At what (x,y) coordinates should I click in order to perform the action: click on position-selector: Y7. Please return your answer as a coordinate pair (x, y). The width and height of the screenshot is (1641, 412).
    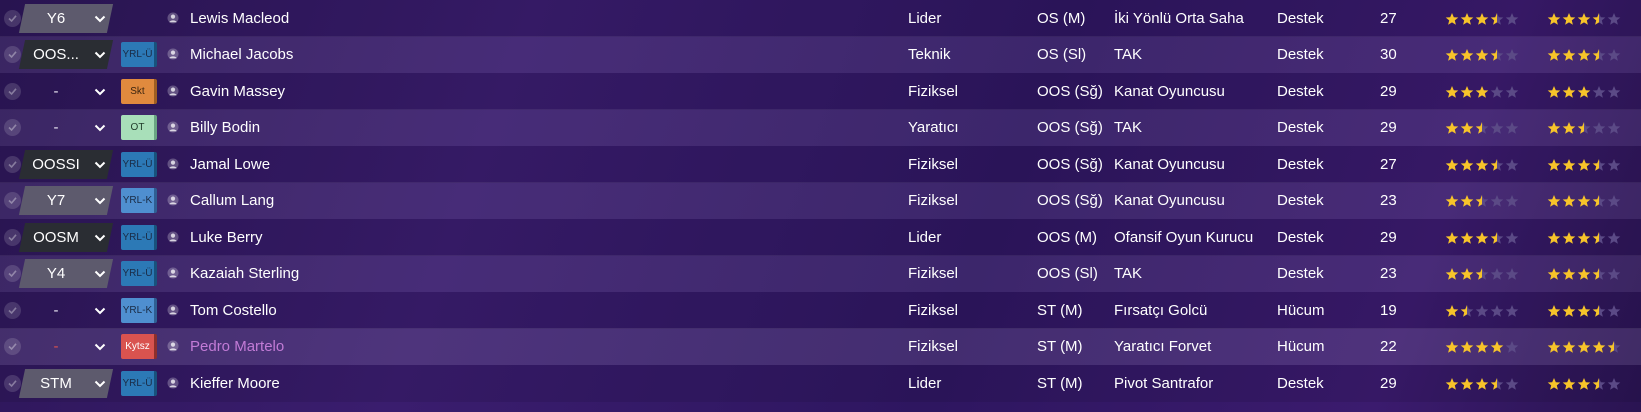
    Looking at the image, I should click on (66, 200).